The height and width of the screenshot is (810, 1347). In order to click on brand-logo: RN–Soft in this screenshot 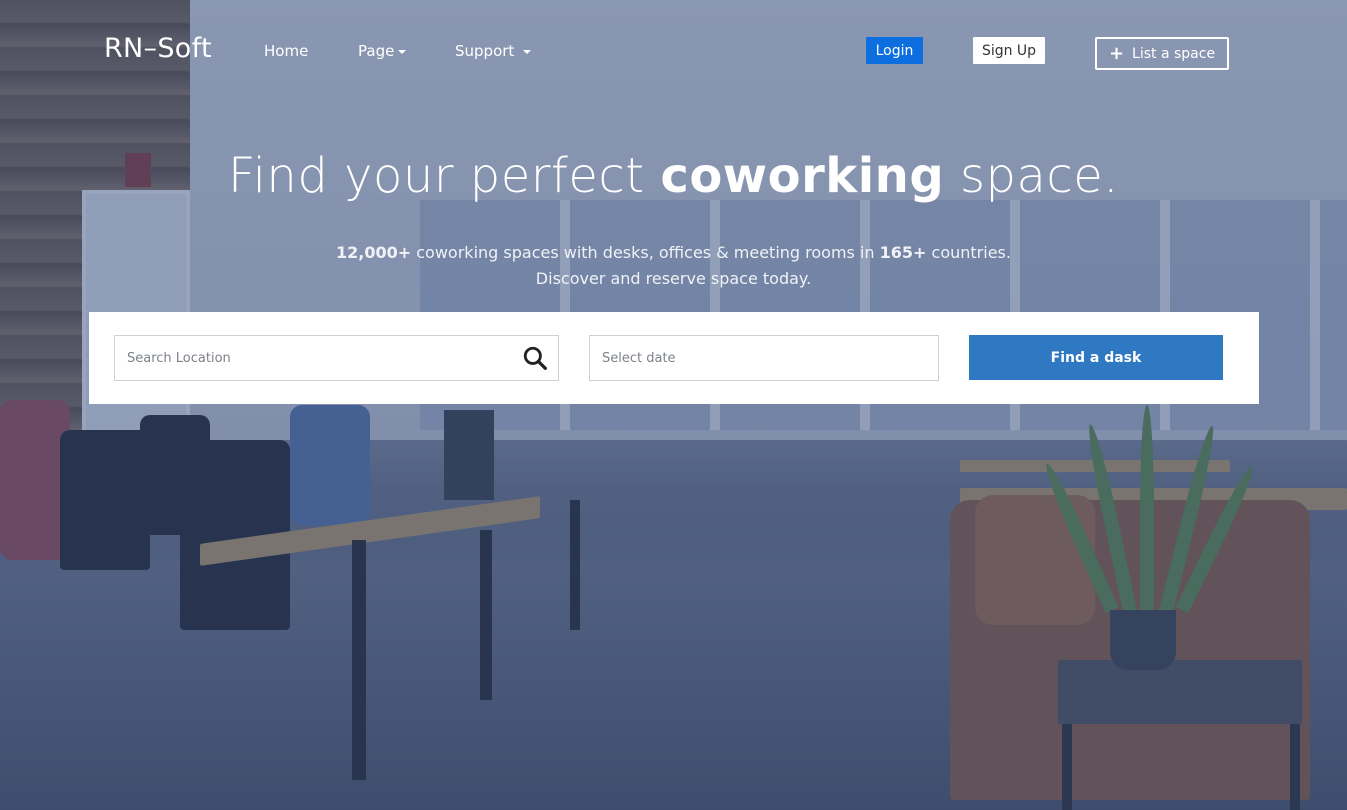, I will do `click(158, 48)`.